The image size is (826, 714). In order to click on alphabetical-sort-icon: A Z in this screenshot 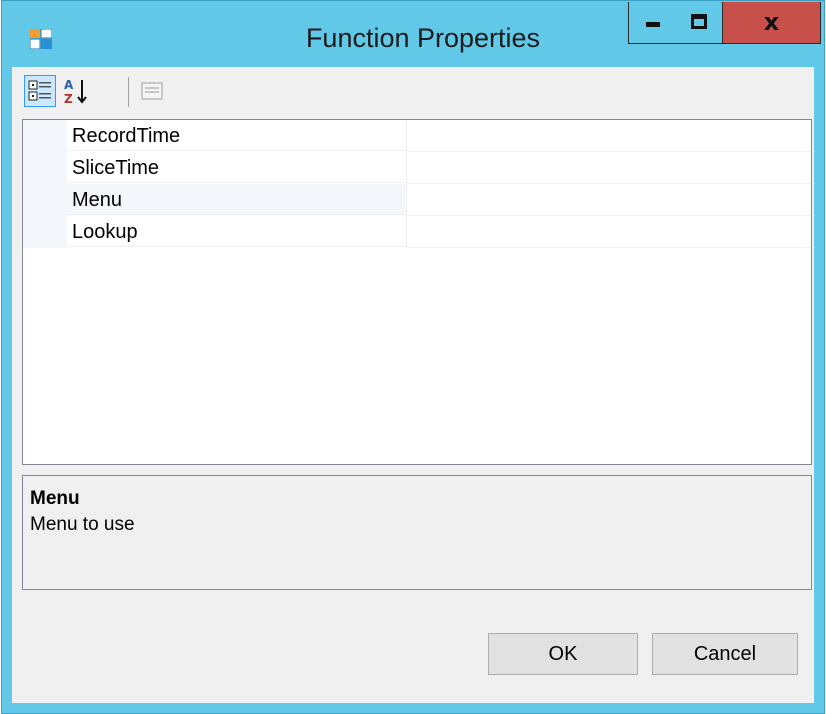, I will do `click(75, 92)`.